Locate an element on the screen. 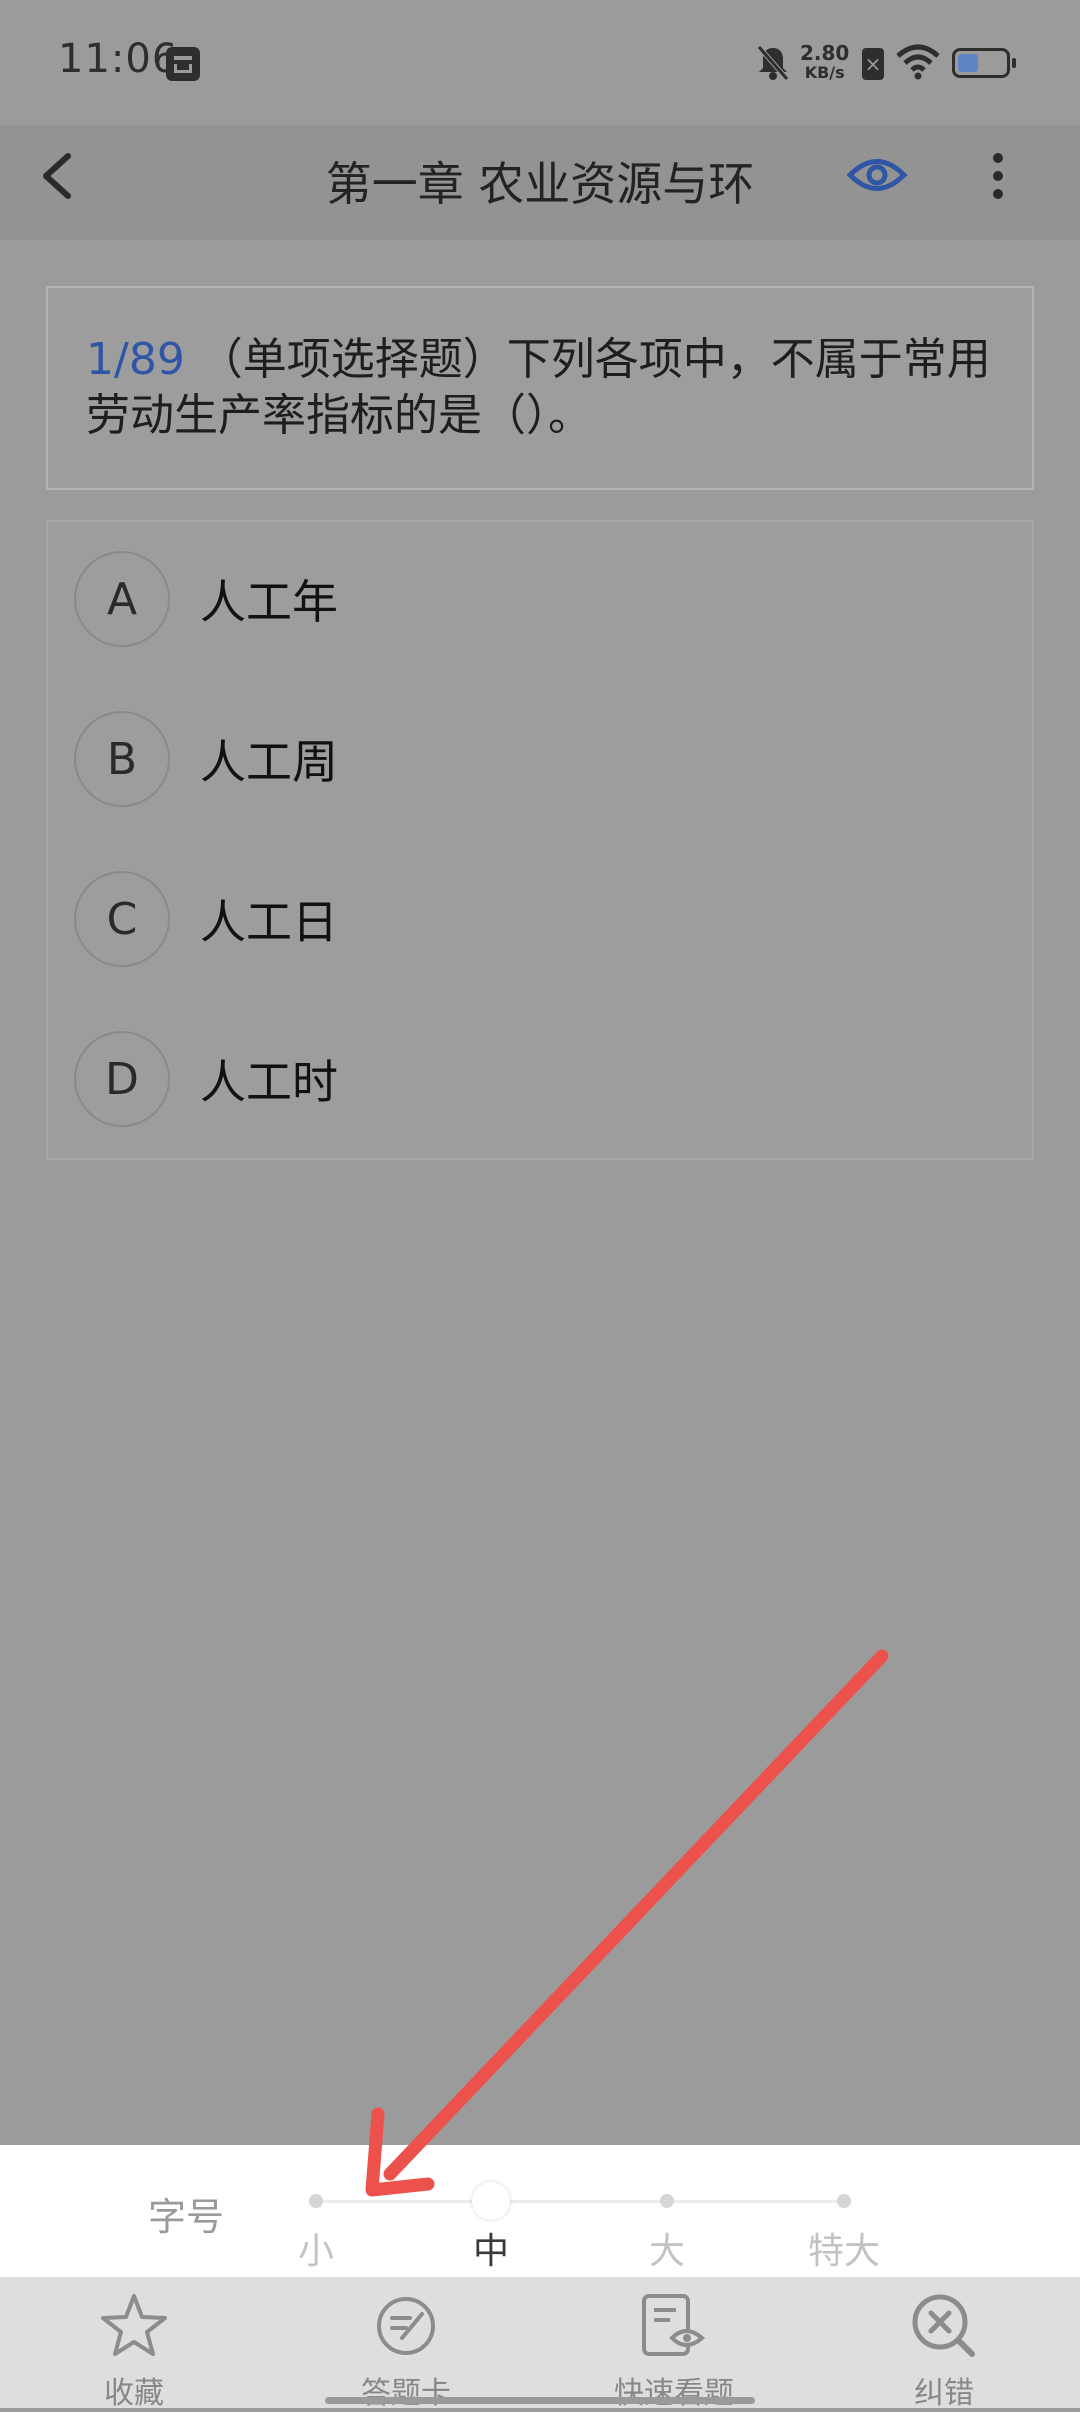 The width and height of the screenshot is (1080, 2412). question-text: 1/89 （单项选择题）下列各项中，不属于常用劳动生产率指标的是（）。 is located at coordinates (546, 388).